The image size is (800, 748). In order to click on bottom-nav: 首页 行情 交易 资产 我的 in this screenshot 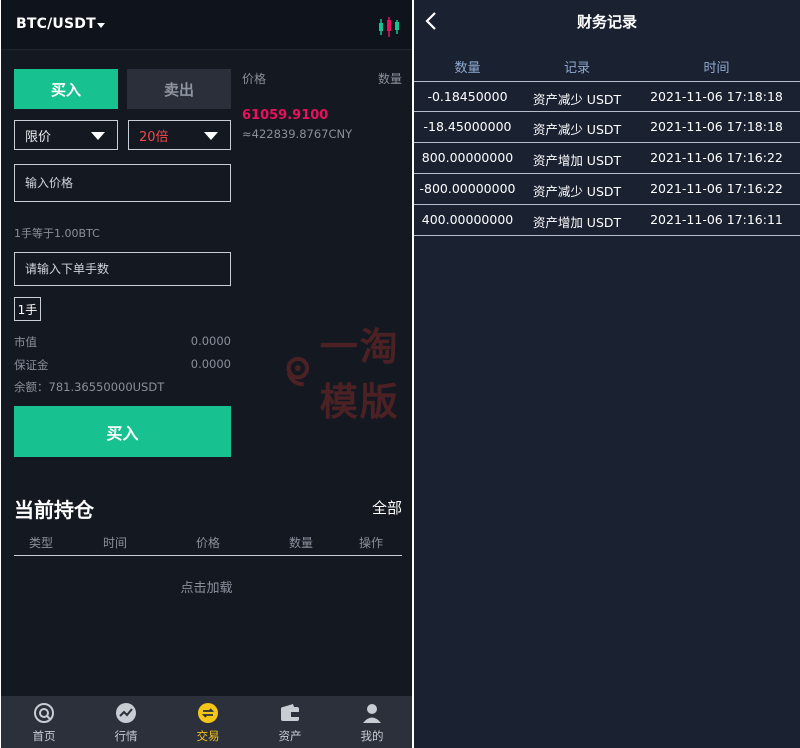, I will do `click(206, 722)`.